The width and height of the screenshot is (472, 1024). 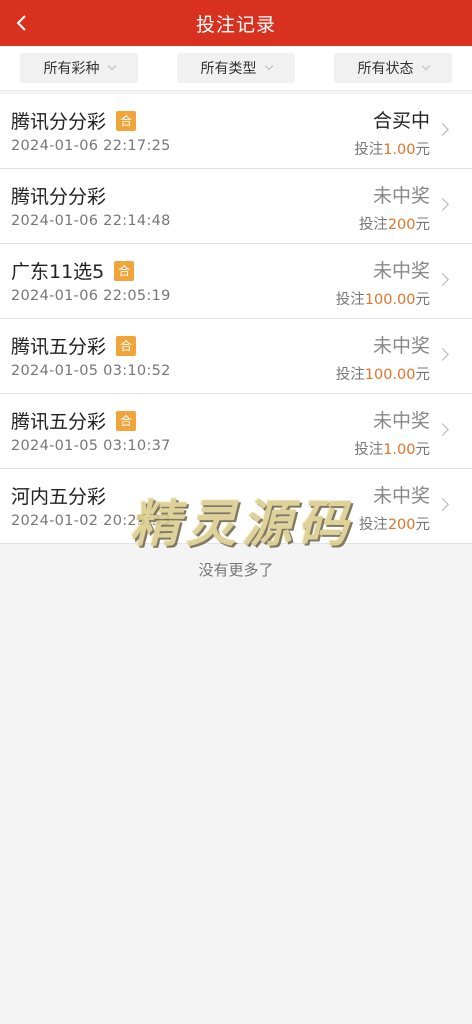 I want to click on chevron-left-icon, so click(x=21, y=23).